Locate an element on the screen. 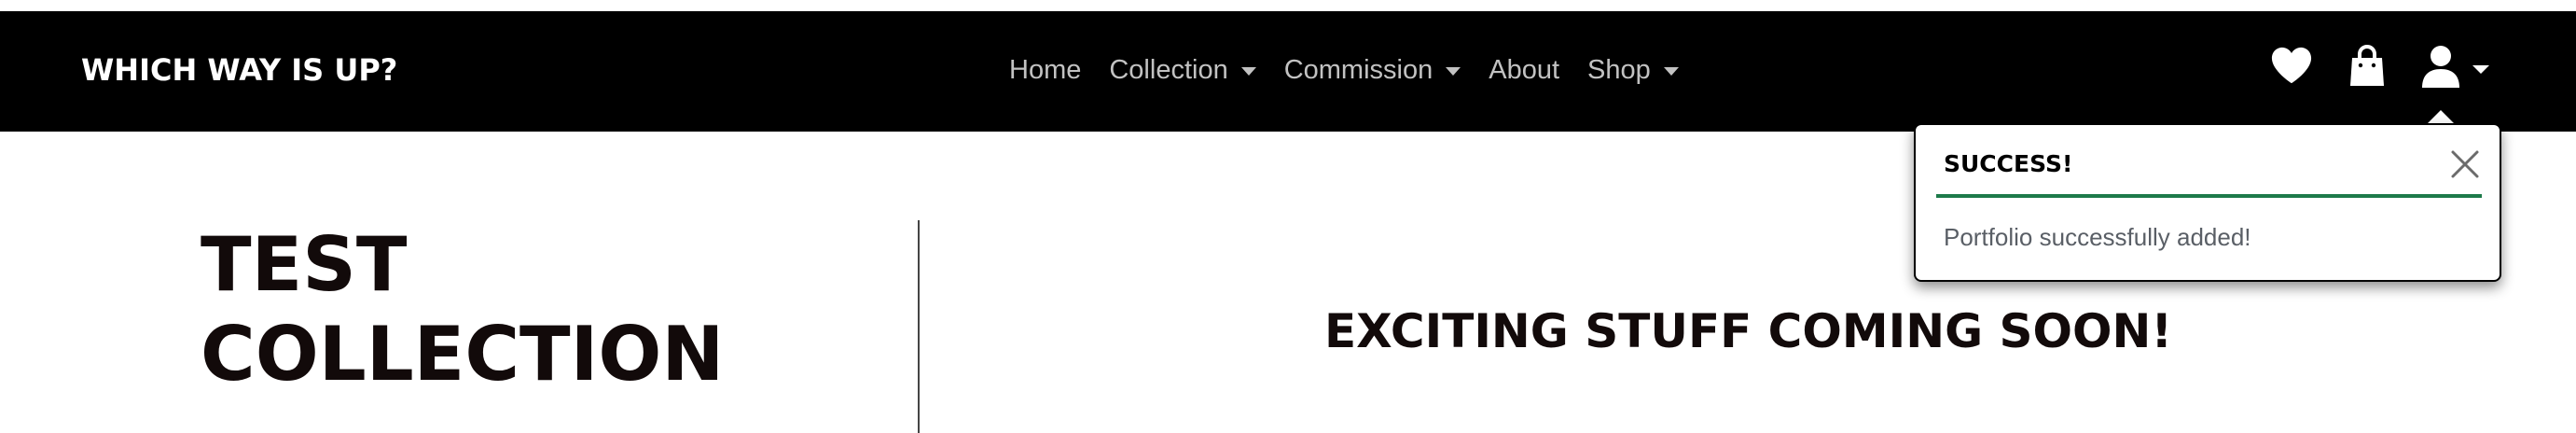 The width and height of the screenshot is (2576, 433). nav-item-collection: Collection is located at coordinates (1182, 70).